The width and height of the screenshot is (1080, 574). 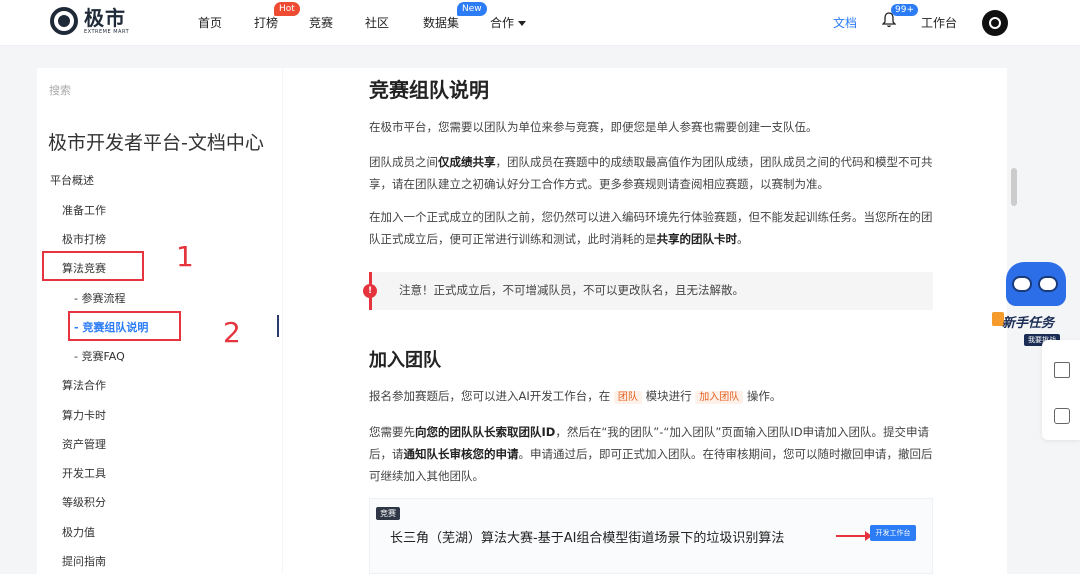 What do you see at coordinates (105, 17) in the screenshot?
I see `logo-text: 极市` at bounding box center [105, 17].